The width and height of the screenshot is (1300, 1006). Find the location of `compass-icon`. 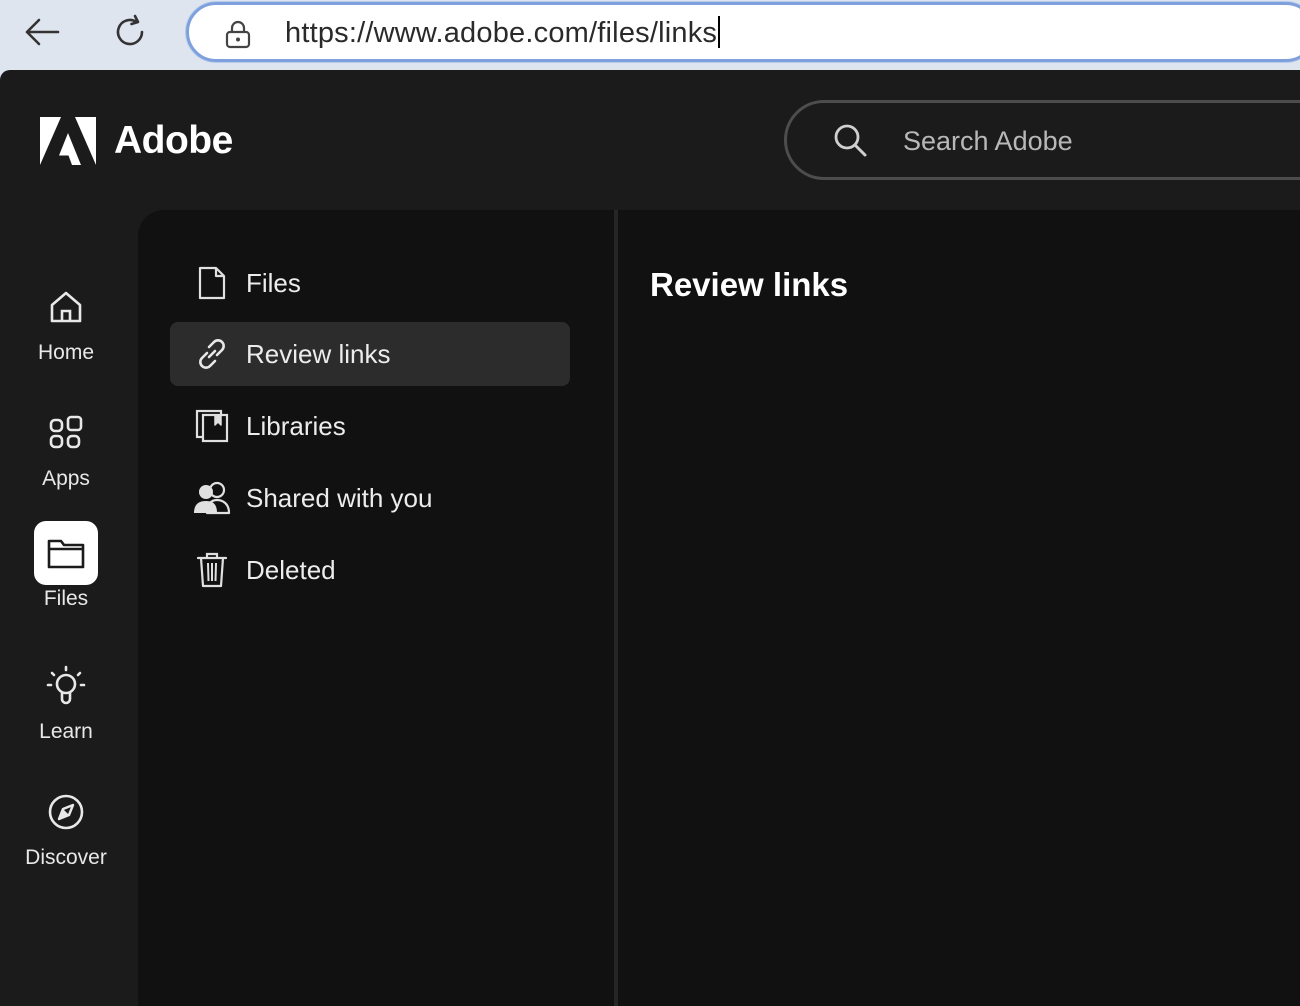

compass-icon is located at coordinates (66, 812).